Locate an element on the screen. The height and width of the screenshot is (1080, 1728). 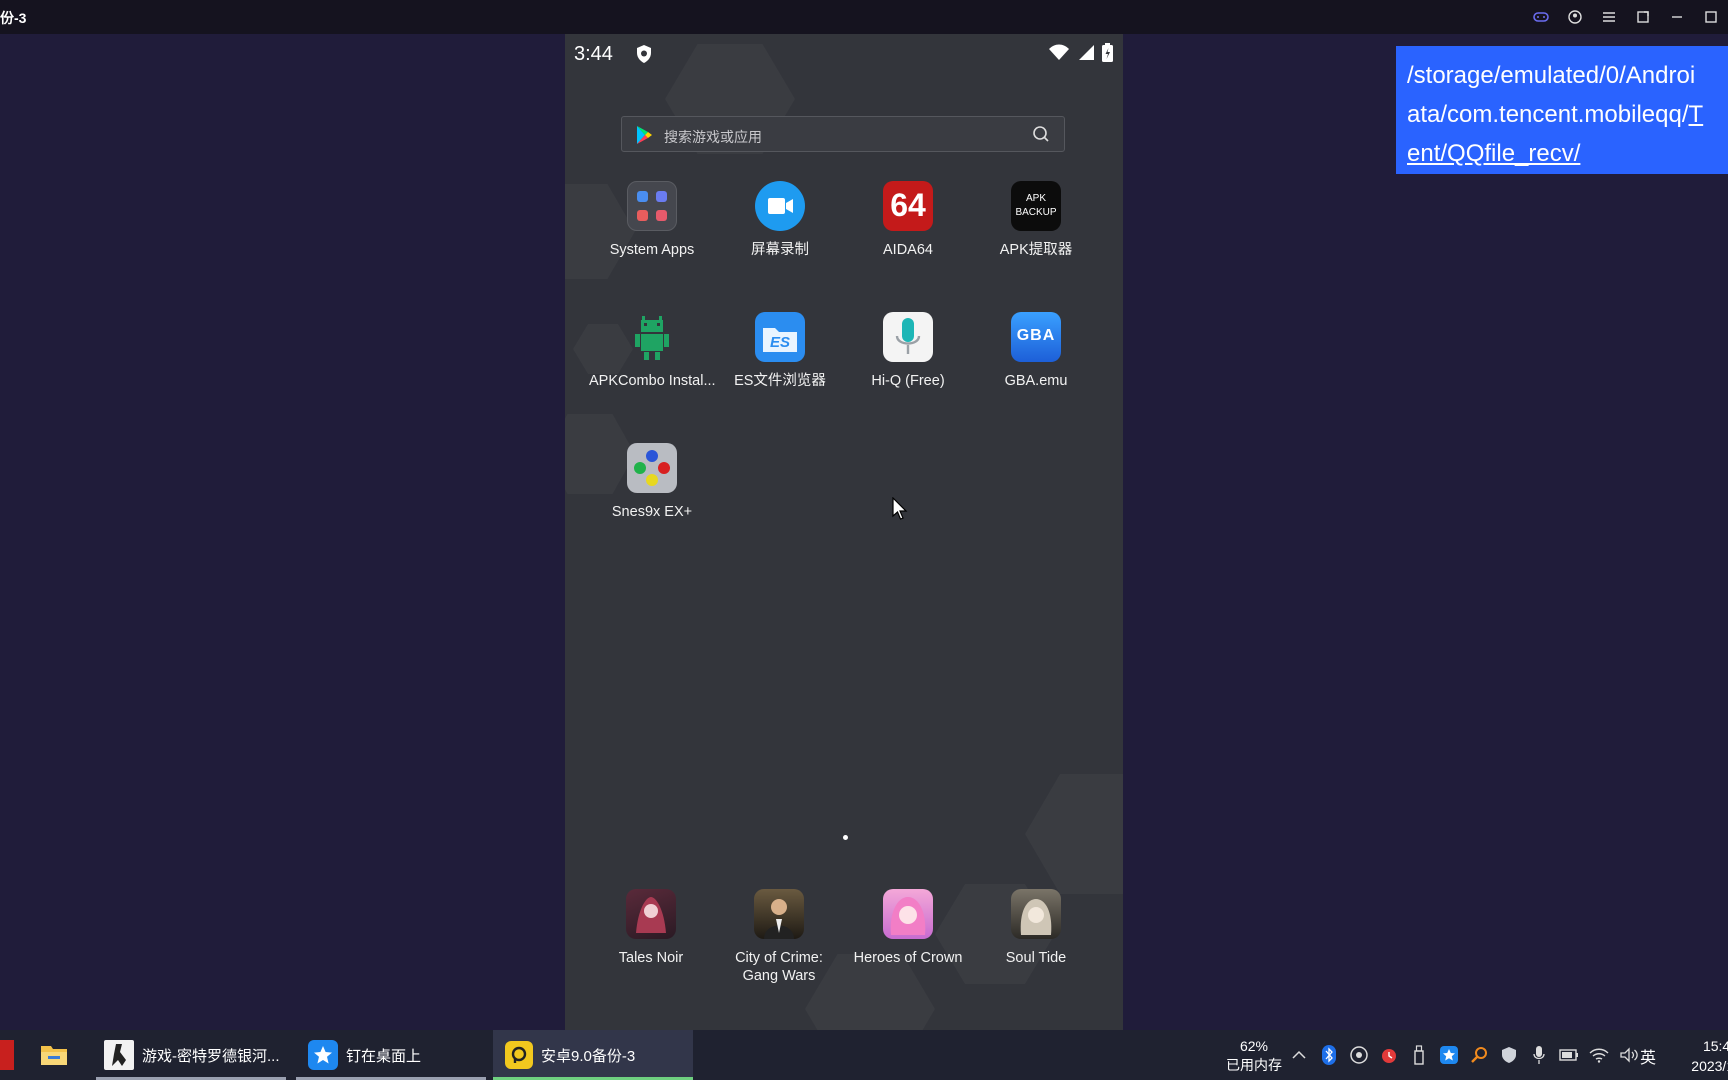
app-label: Soul Tide is located at coordinates (1036, 958).